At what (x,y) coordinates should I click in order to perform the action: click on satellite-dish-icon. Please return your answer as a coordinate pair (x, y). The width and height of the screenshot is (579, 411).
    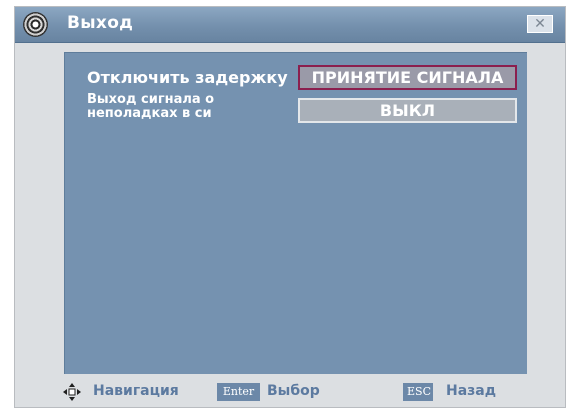
    Looking at the image, I should click on (35, 24).